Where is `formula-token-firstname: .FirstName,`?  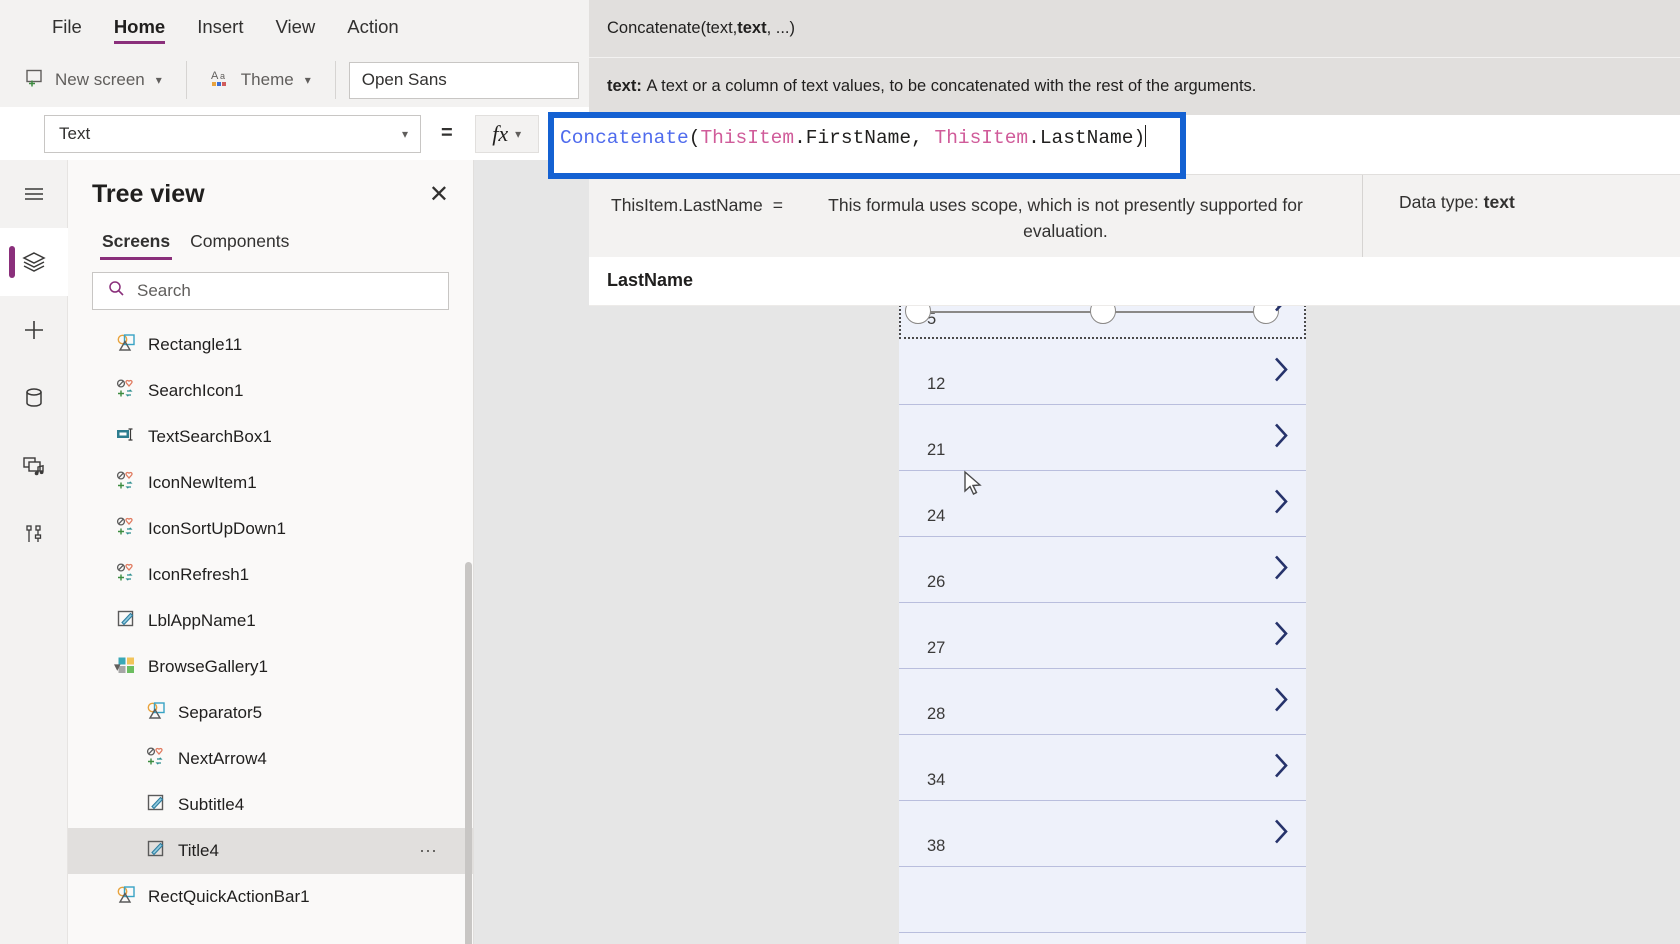
formula-token-firstname: .FirstName, is located at coordinates (864, 138).